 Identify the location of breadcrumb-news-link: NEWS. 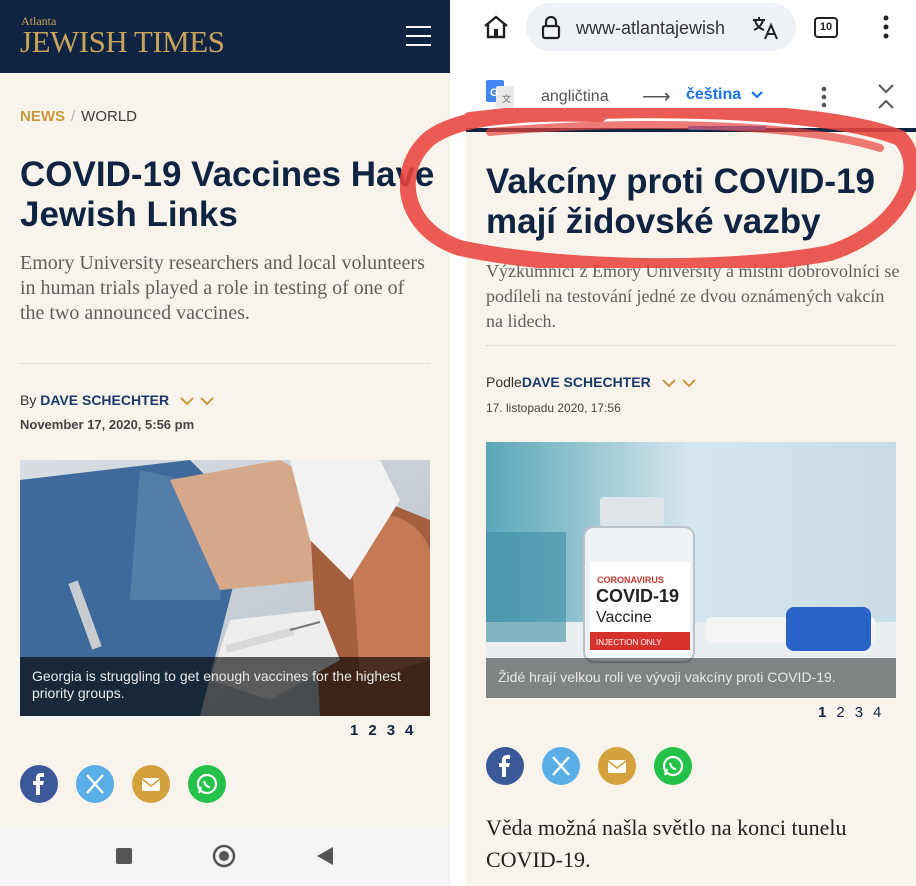
(42, 116).